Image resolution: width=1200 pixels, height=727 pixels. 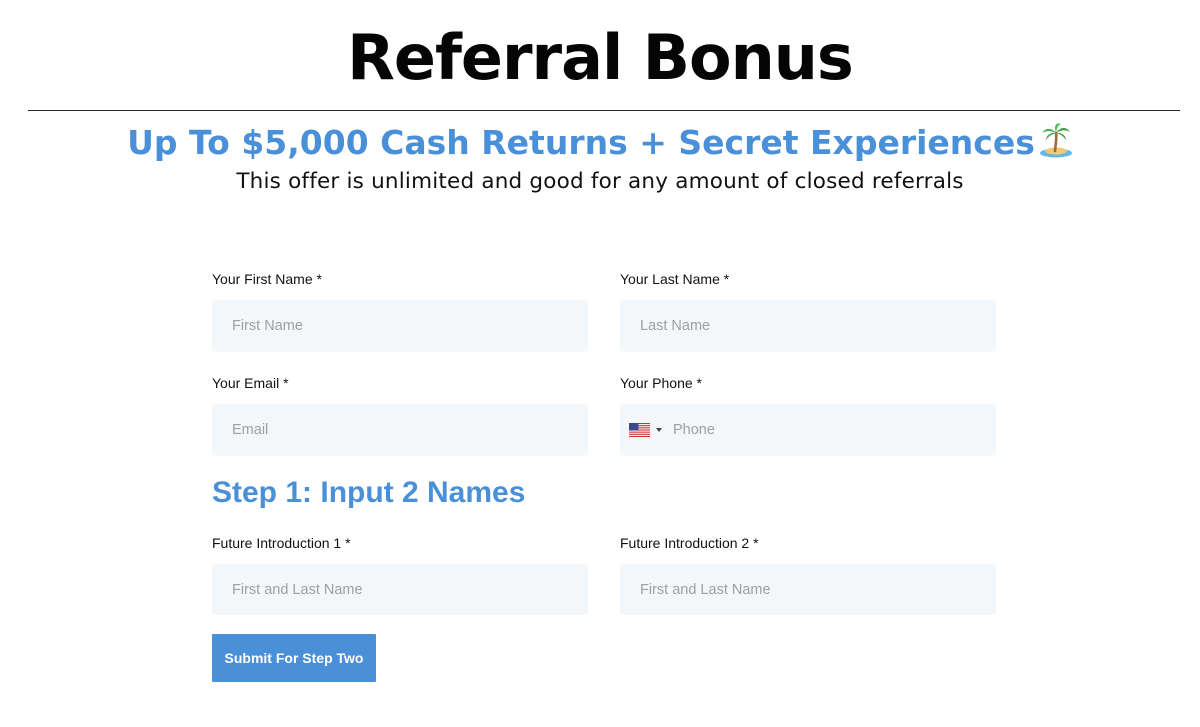 I want to click on country-code-select, so click(x=647, y=430).